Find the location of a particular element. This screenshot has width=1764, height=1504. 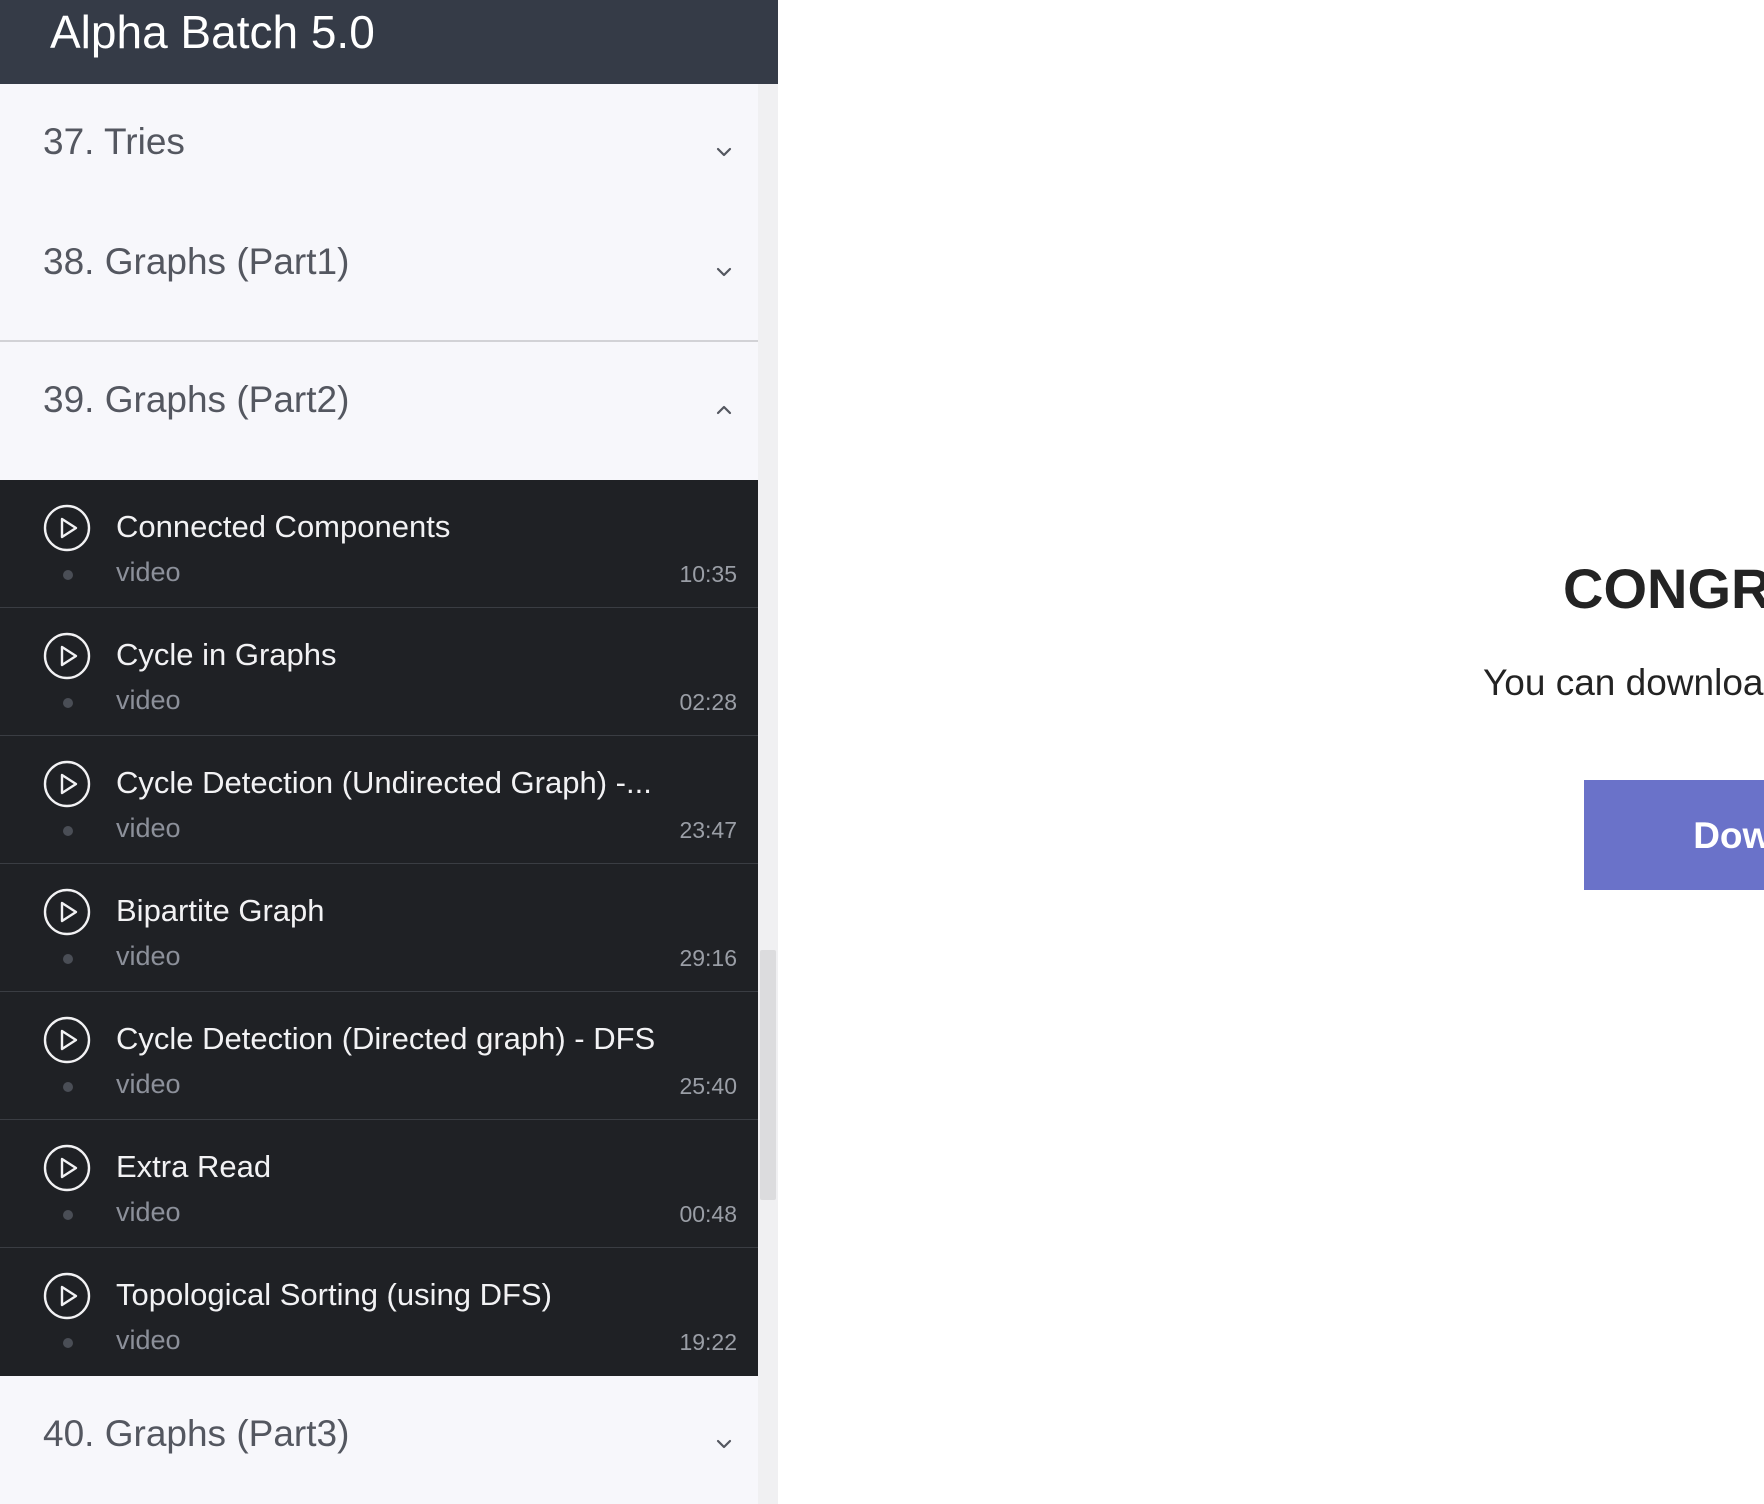

lesson-item: Bipartite Graph video 29:16 is located at coordinates (379, 928).